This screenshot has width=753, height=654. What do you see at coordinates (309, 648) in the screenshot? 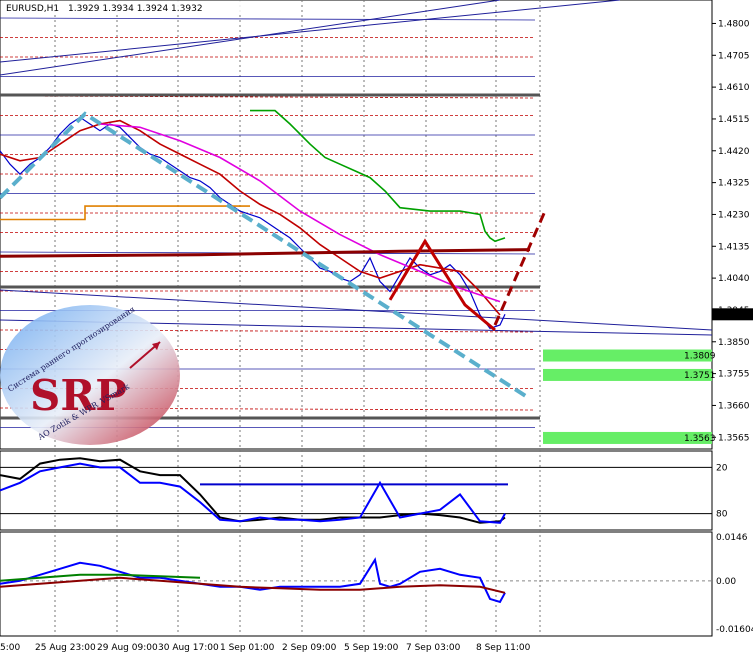
I see `time-label: 2 Sep 09:00` at bounding box center [309, 648].